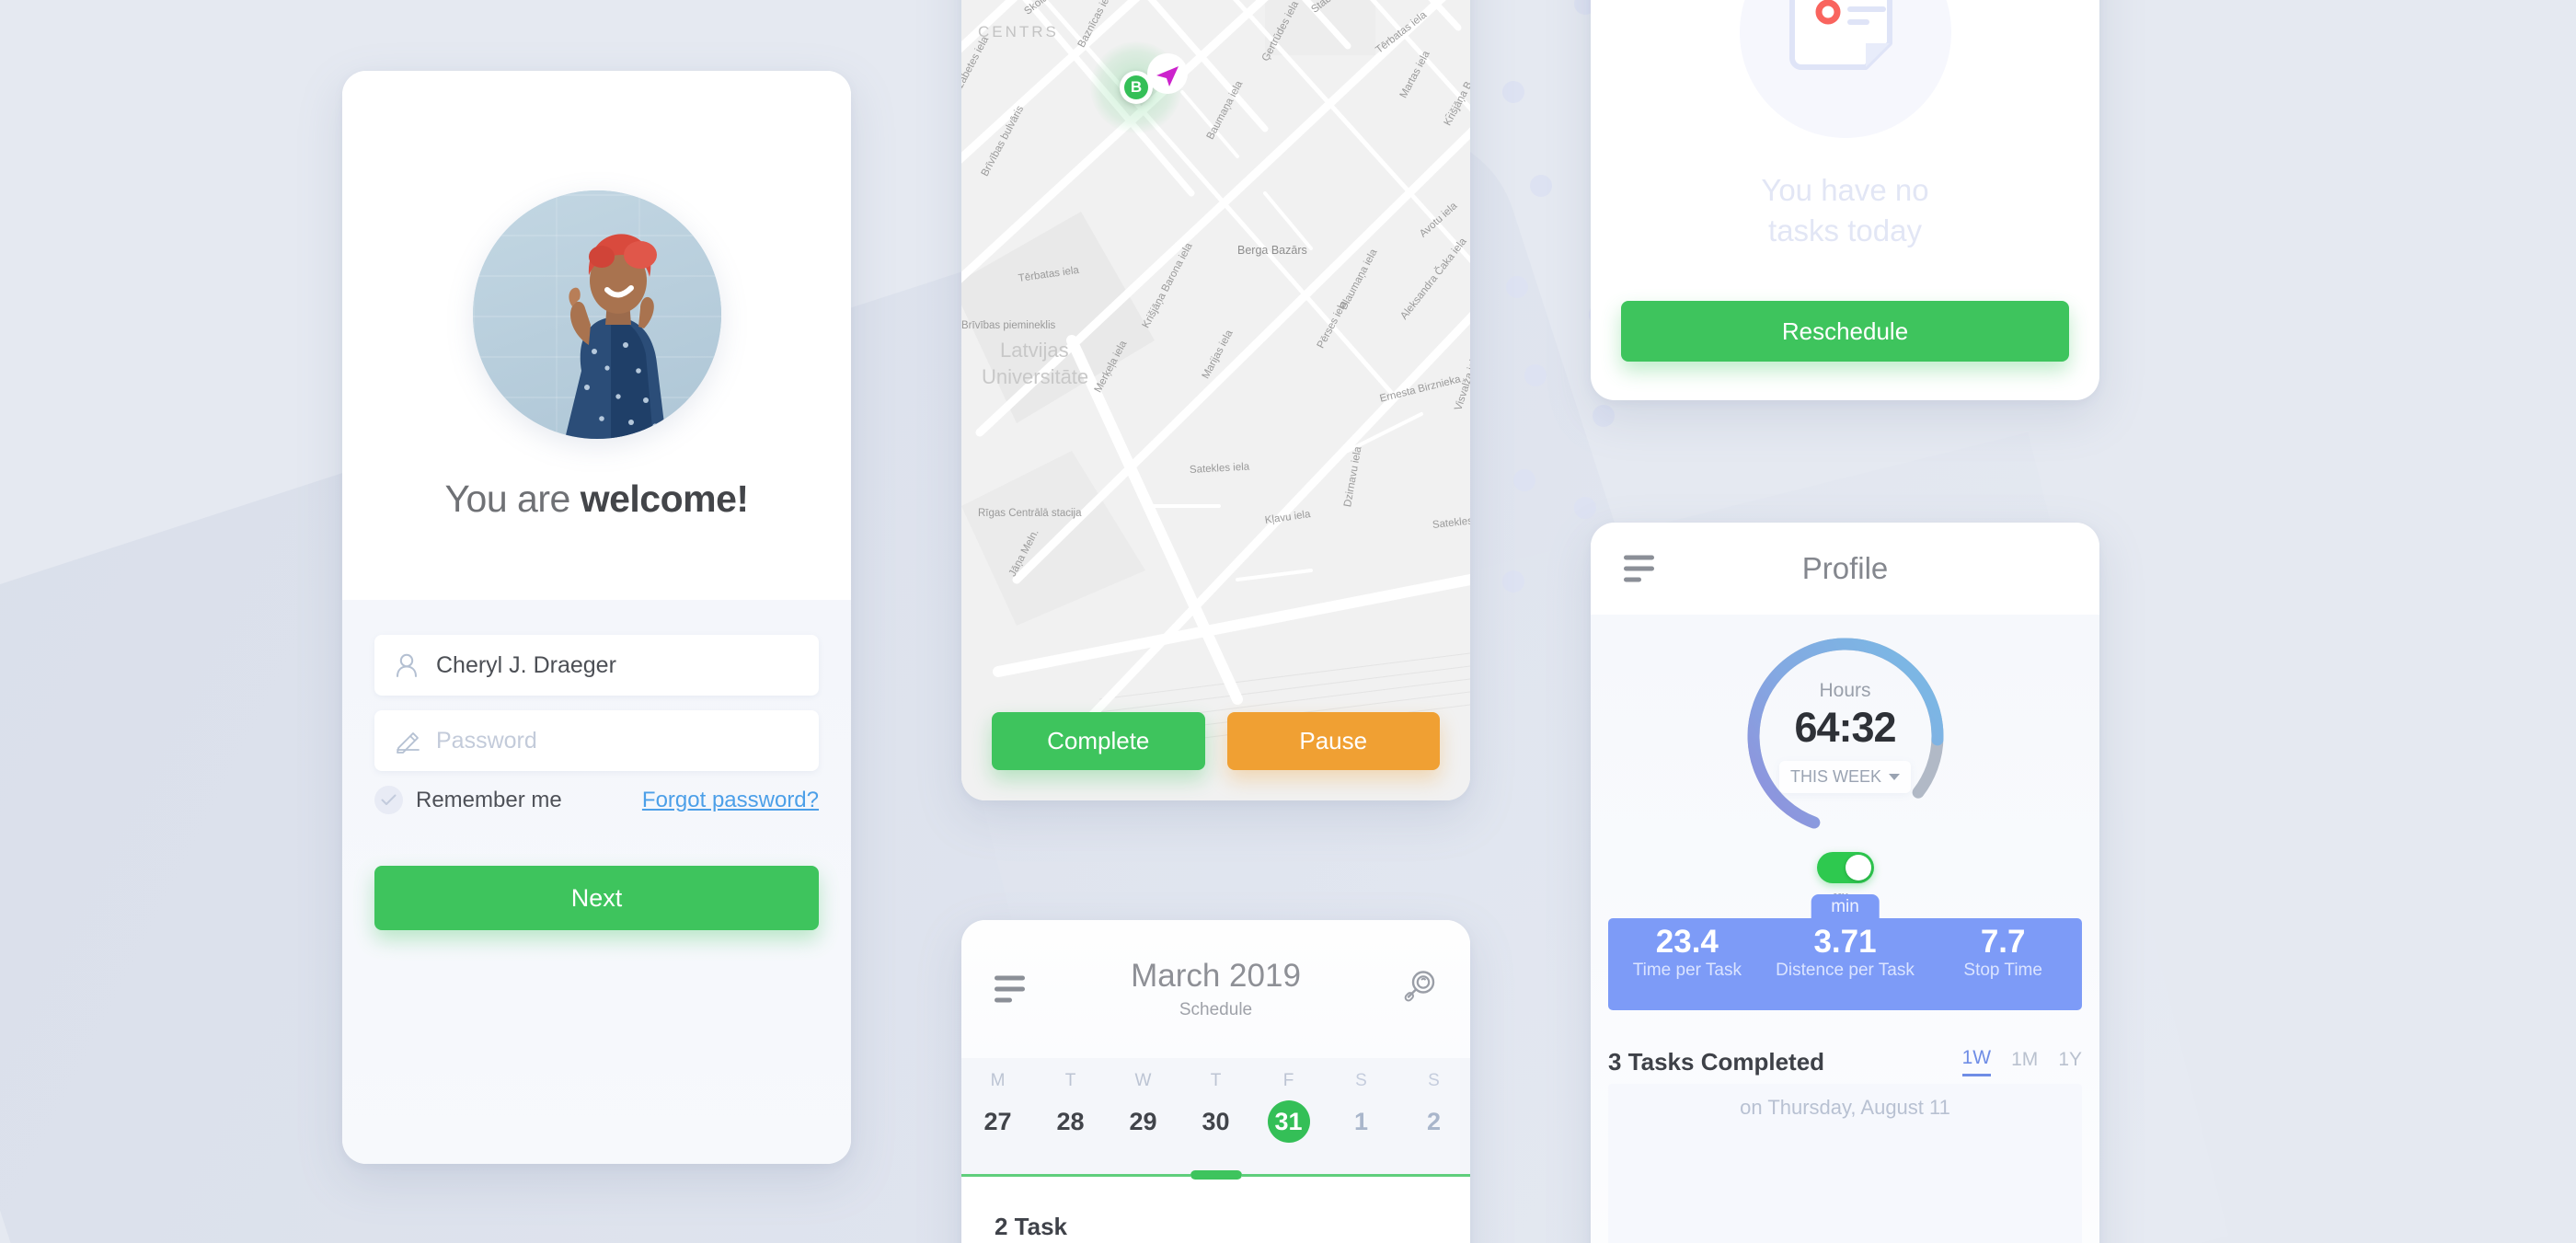 The image size is (2576, 1243). I want to click on tasks-completed-title: 3 Tasks Completed, so click(1716, 1062).